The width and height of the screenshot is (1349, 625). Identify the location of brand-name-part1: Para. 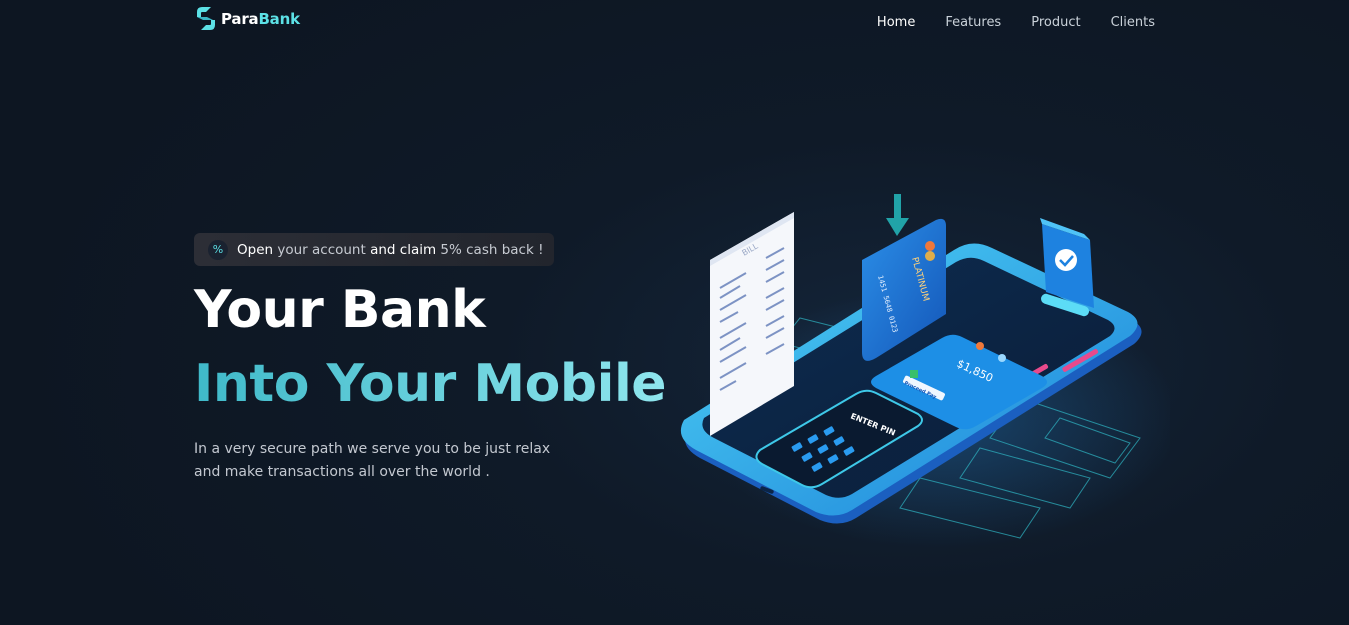
(240, 18).